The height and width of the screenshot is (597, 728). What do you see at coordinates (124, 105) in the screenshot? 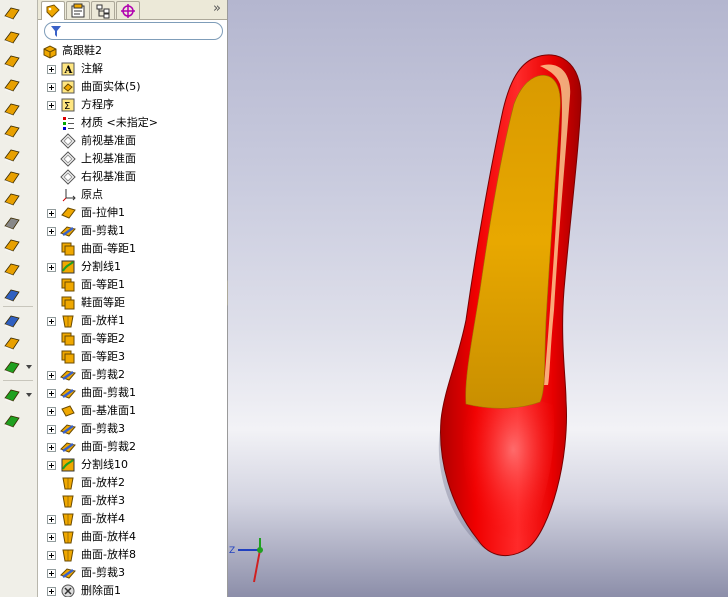
I see `tree-item: Σ 方程序` at bounding box center [124, 105].